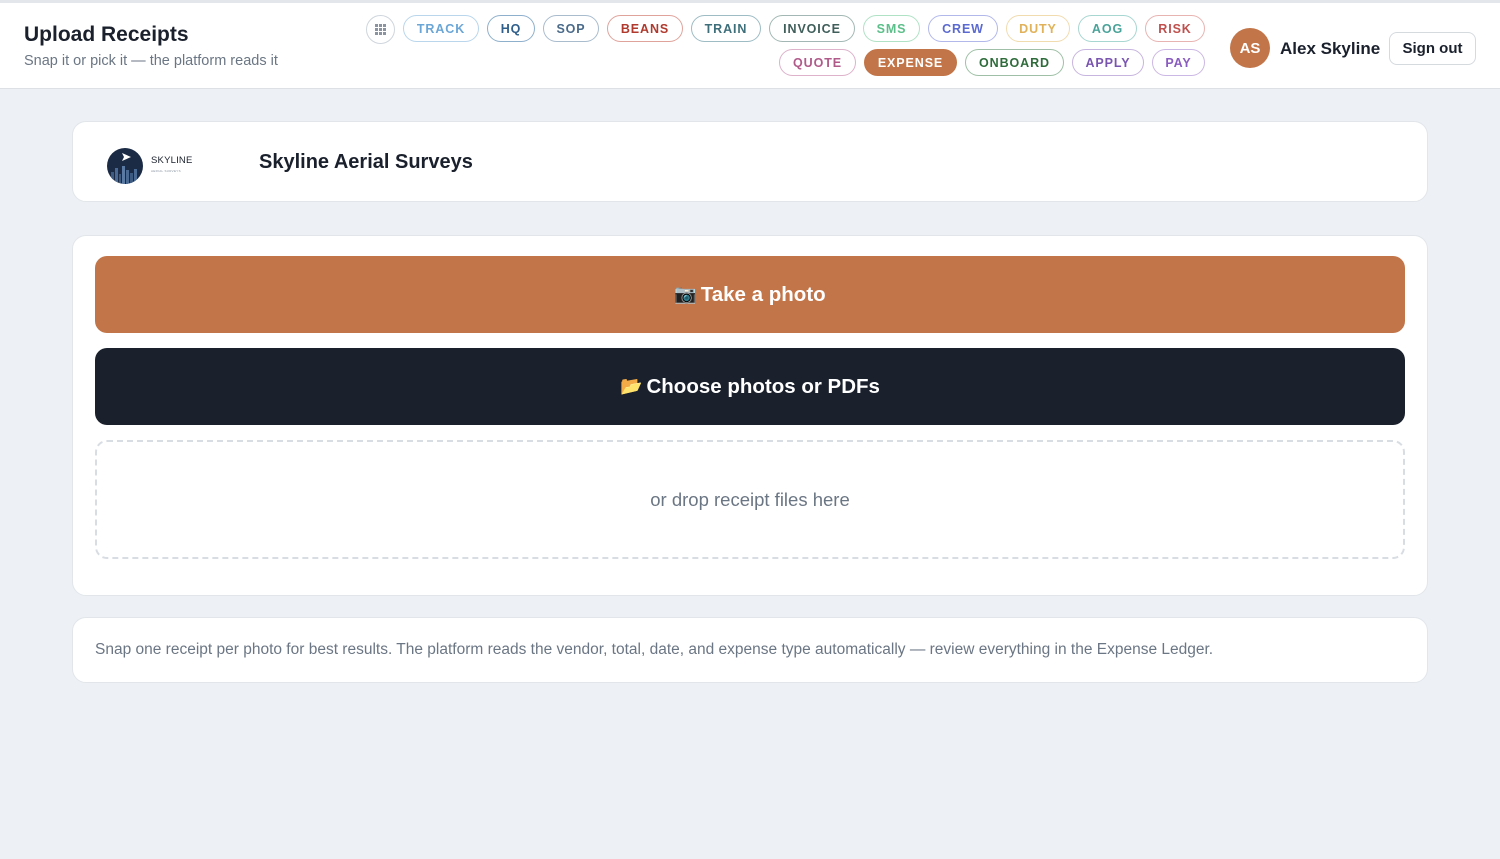 Image resolution: width=1500 pixels, height=859 pixels. I want to click on logo-text: SKYLINE, so click(172, 160).